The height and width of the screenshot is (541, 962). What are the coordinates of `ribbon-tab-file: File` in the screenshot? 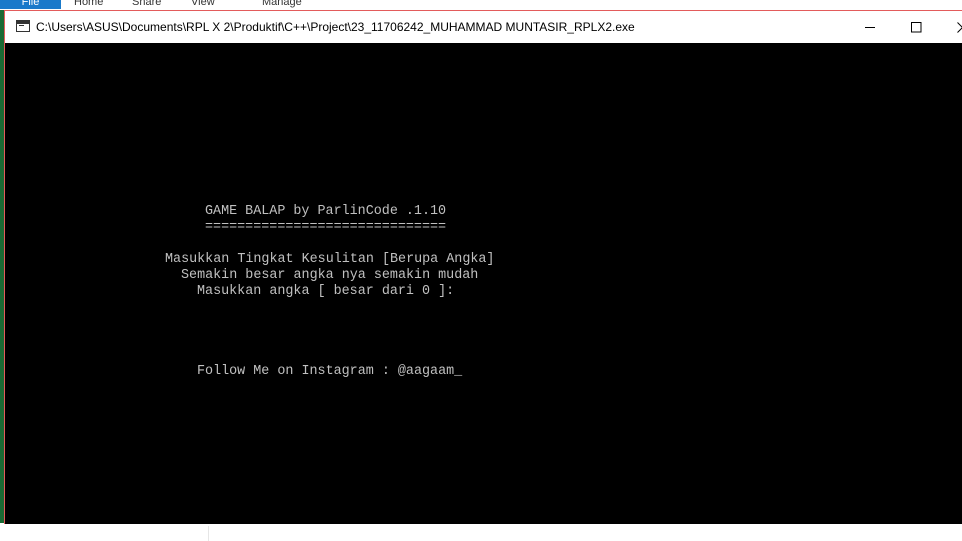 It's located at (30, 4).